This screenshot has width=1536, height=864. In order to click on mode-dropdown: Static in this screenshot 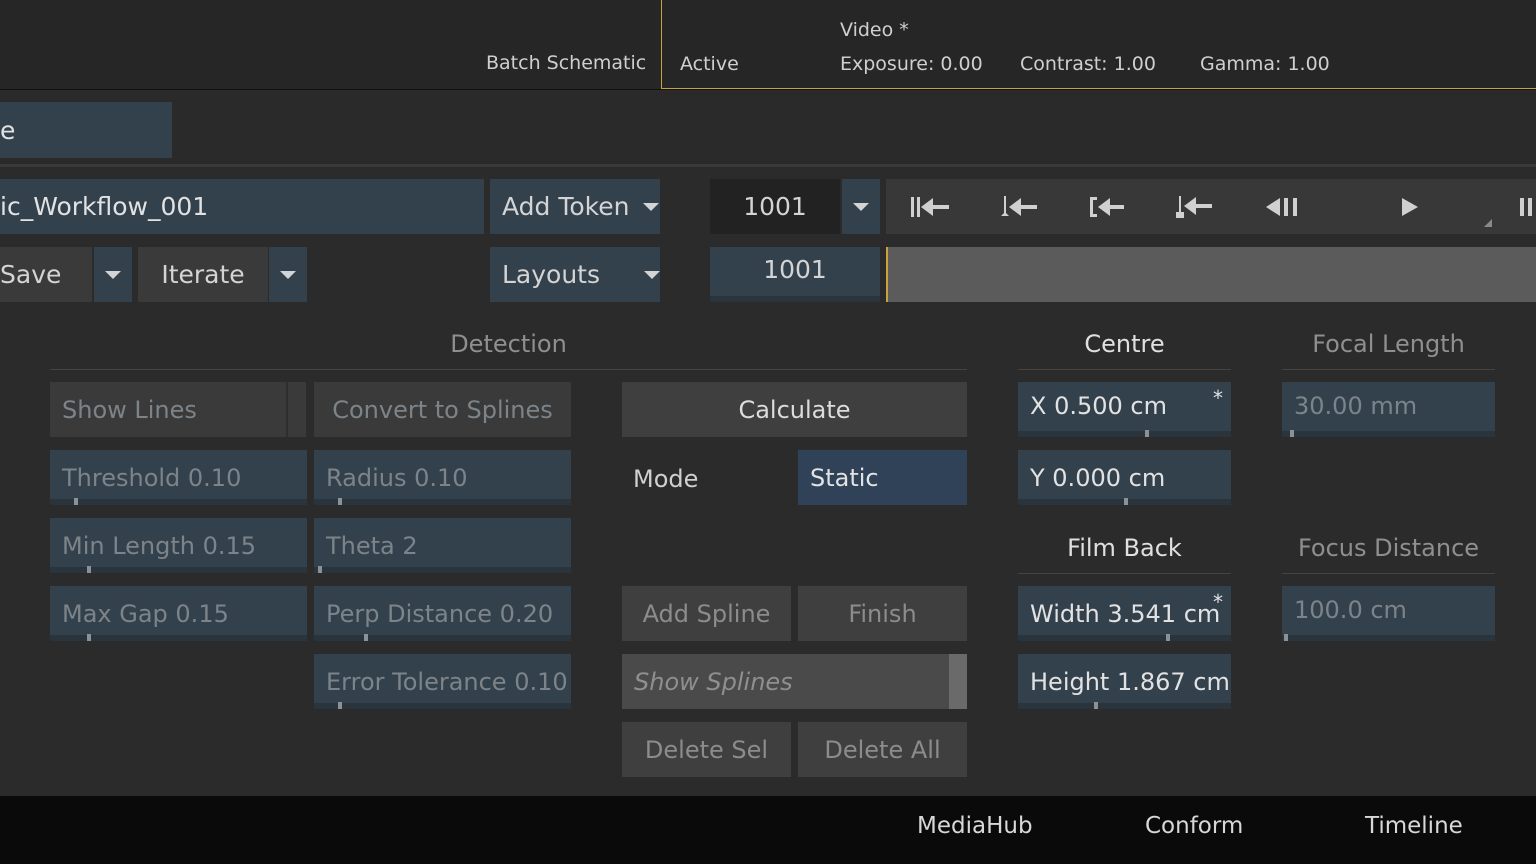, I will do `click(882, 477)`.